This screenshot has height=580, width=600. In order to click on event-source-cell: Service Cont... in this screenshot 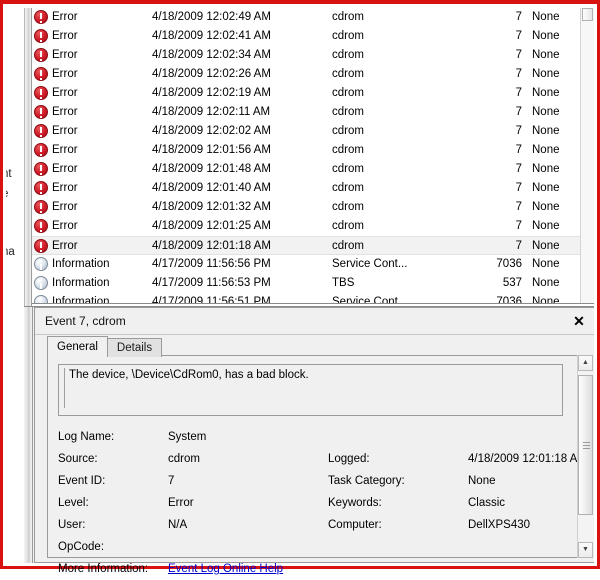, I will do `click(370, 299)`.